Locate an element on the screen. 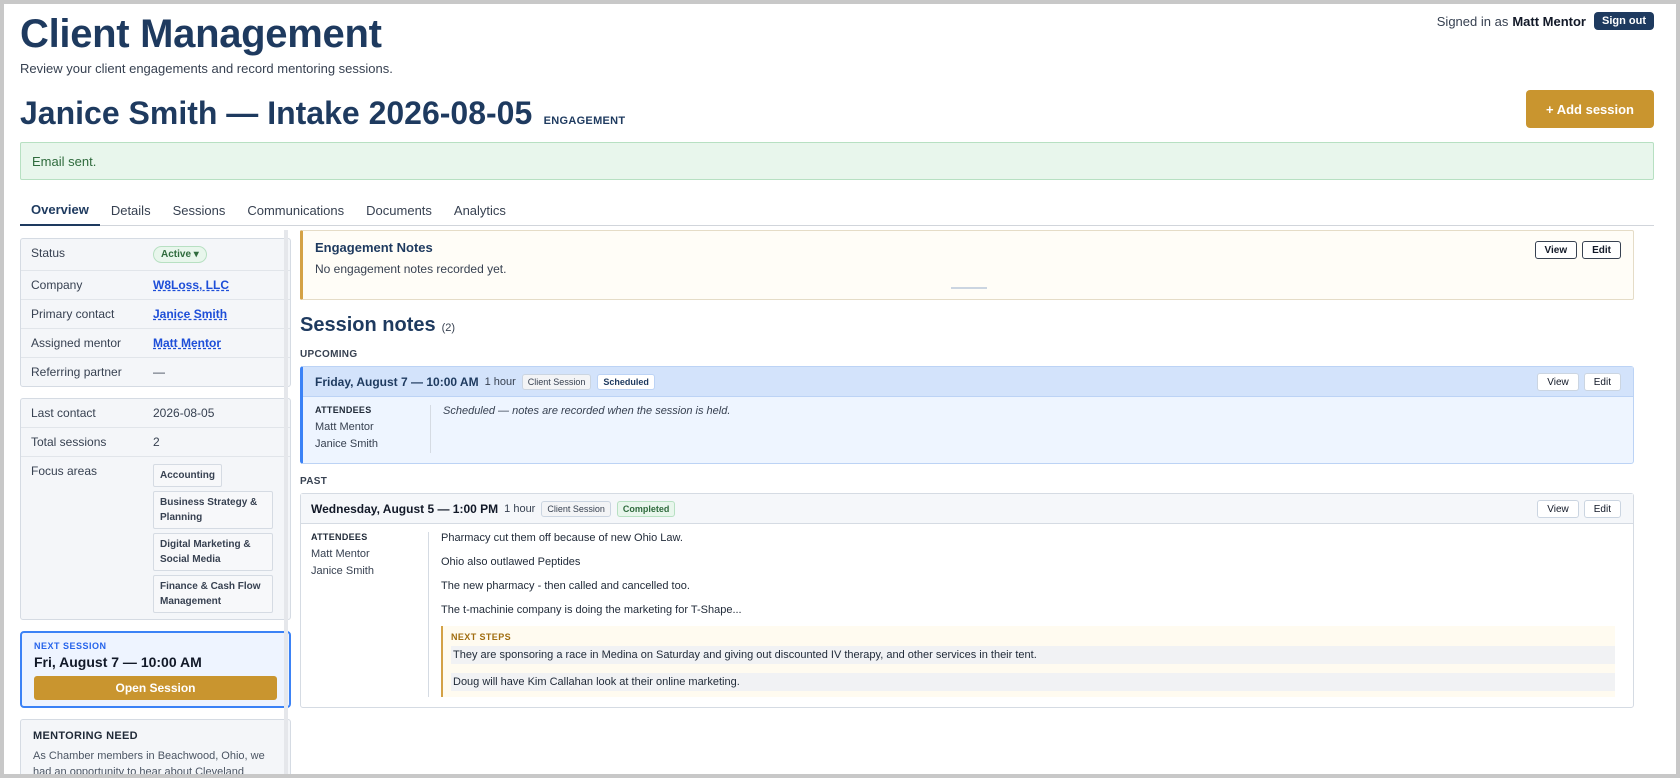 This screenshot has height=778, width=1680. referring-partner-value: — is located at coordinates (159, 372).